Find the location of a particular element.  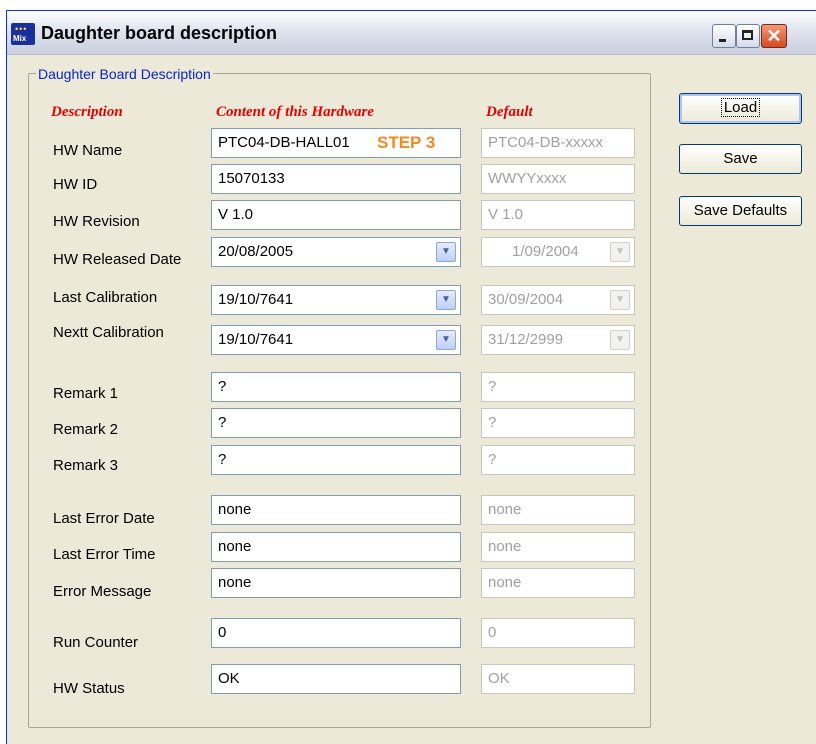

hw-status-input: OK is located at coordinates (336, 679).